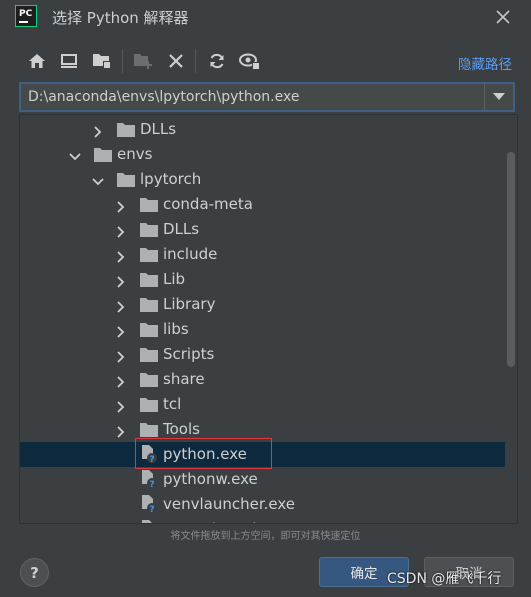 Image resolution: width=531 pixels, height=597 pixels. Describe the element at coordinates (511, 259) in the screenshot. I see `tree-scrollbar` at that location.